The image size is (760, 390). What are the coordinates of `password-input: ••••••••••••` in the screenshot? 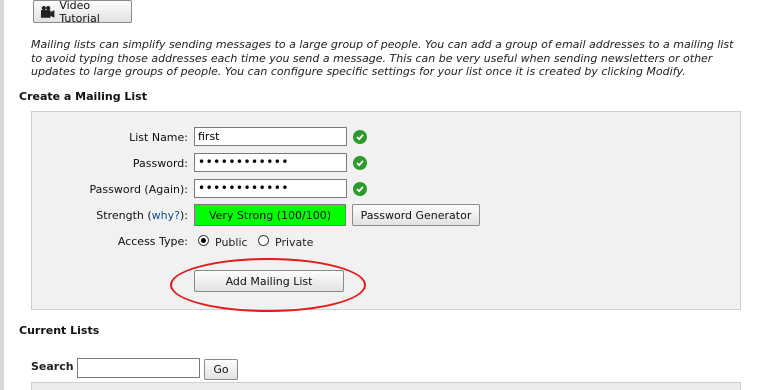 It's located at (270, 162).